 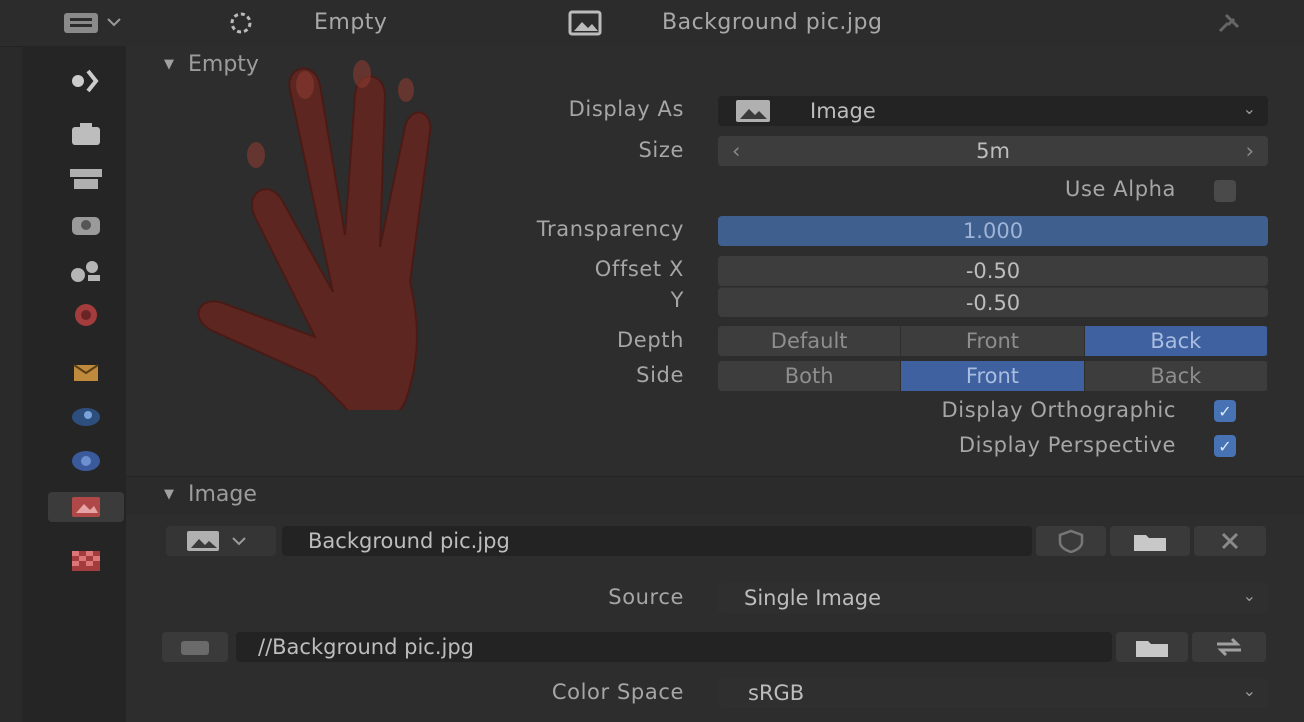 I want to click on properties-header: Empty Background pic.jpg, so click(x=652, y=23).